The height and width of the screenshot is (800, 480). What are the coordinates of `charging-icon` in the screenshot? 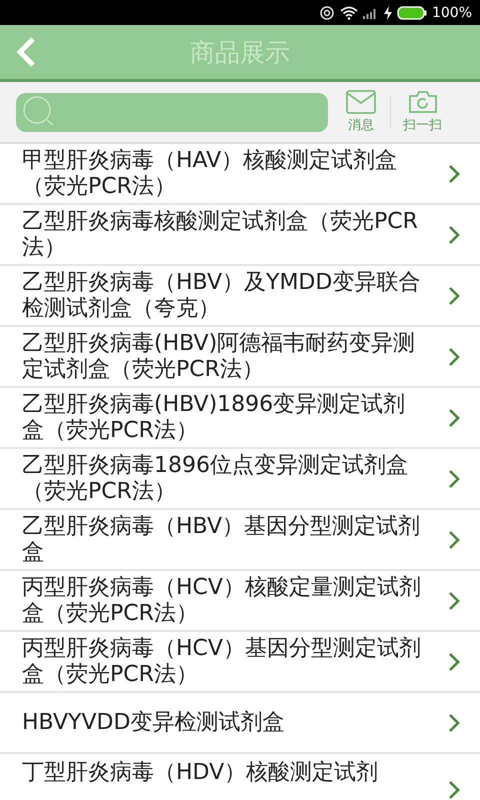 It's located at (388, 13).